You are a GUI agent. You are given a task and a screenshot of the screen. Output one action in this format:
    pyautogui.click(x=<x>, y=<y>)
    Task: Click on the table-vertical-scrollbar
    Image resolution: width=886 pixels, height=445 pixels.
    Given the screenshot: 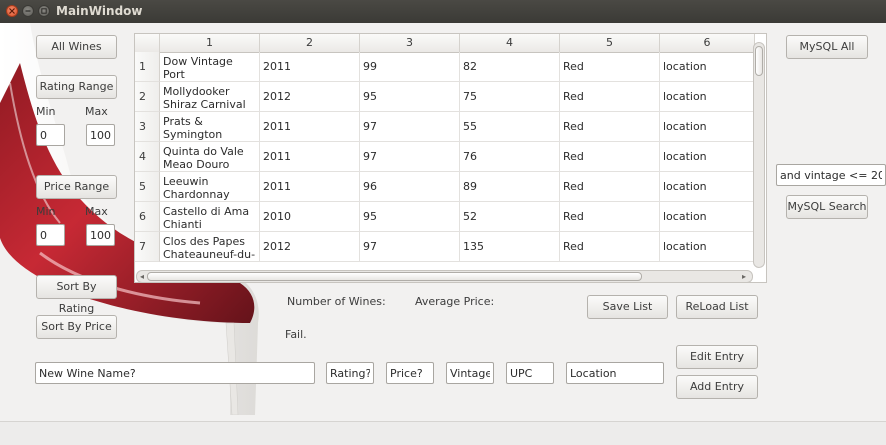 What is the action you would take?
    pyautogui.click(x=759, y=155)
    